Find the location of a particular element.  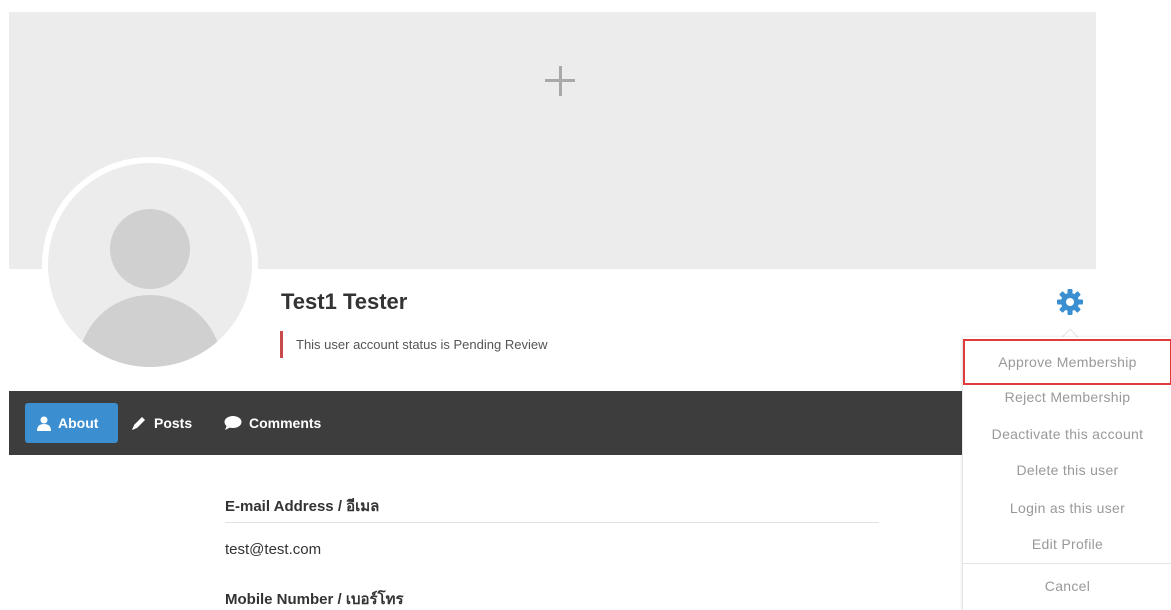

user-placeholder-icon is located at coordinates (150, 265).